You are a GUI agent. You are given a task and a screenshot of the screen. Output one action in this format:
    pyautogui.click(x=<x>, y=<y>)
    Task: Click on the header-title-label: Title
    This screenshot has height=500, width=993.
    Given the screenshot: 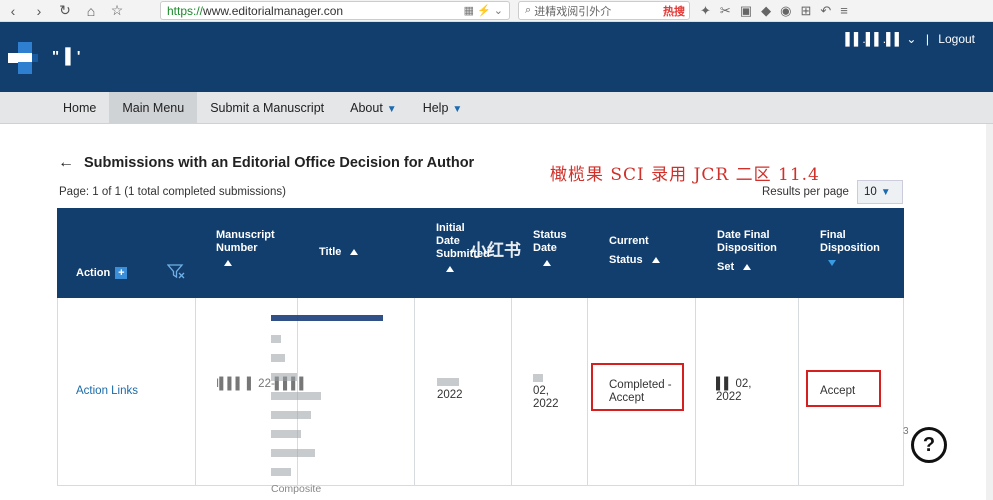 What is the action you would take?
    pyautogui.click(x=330, y=252)
    